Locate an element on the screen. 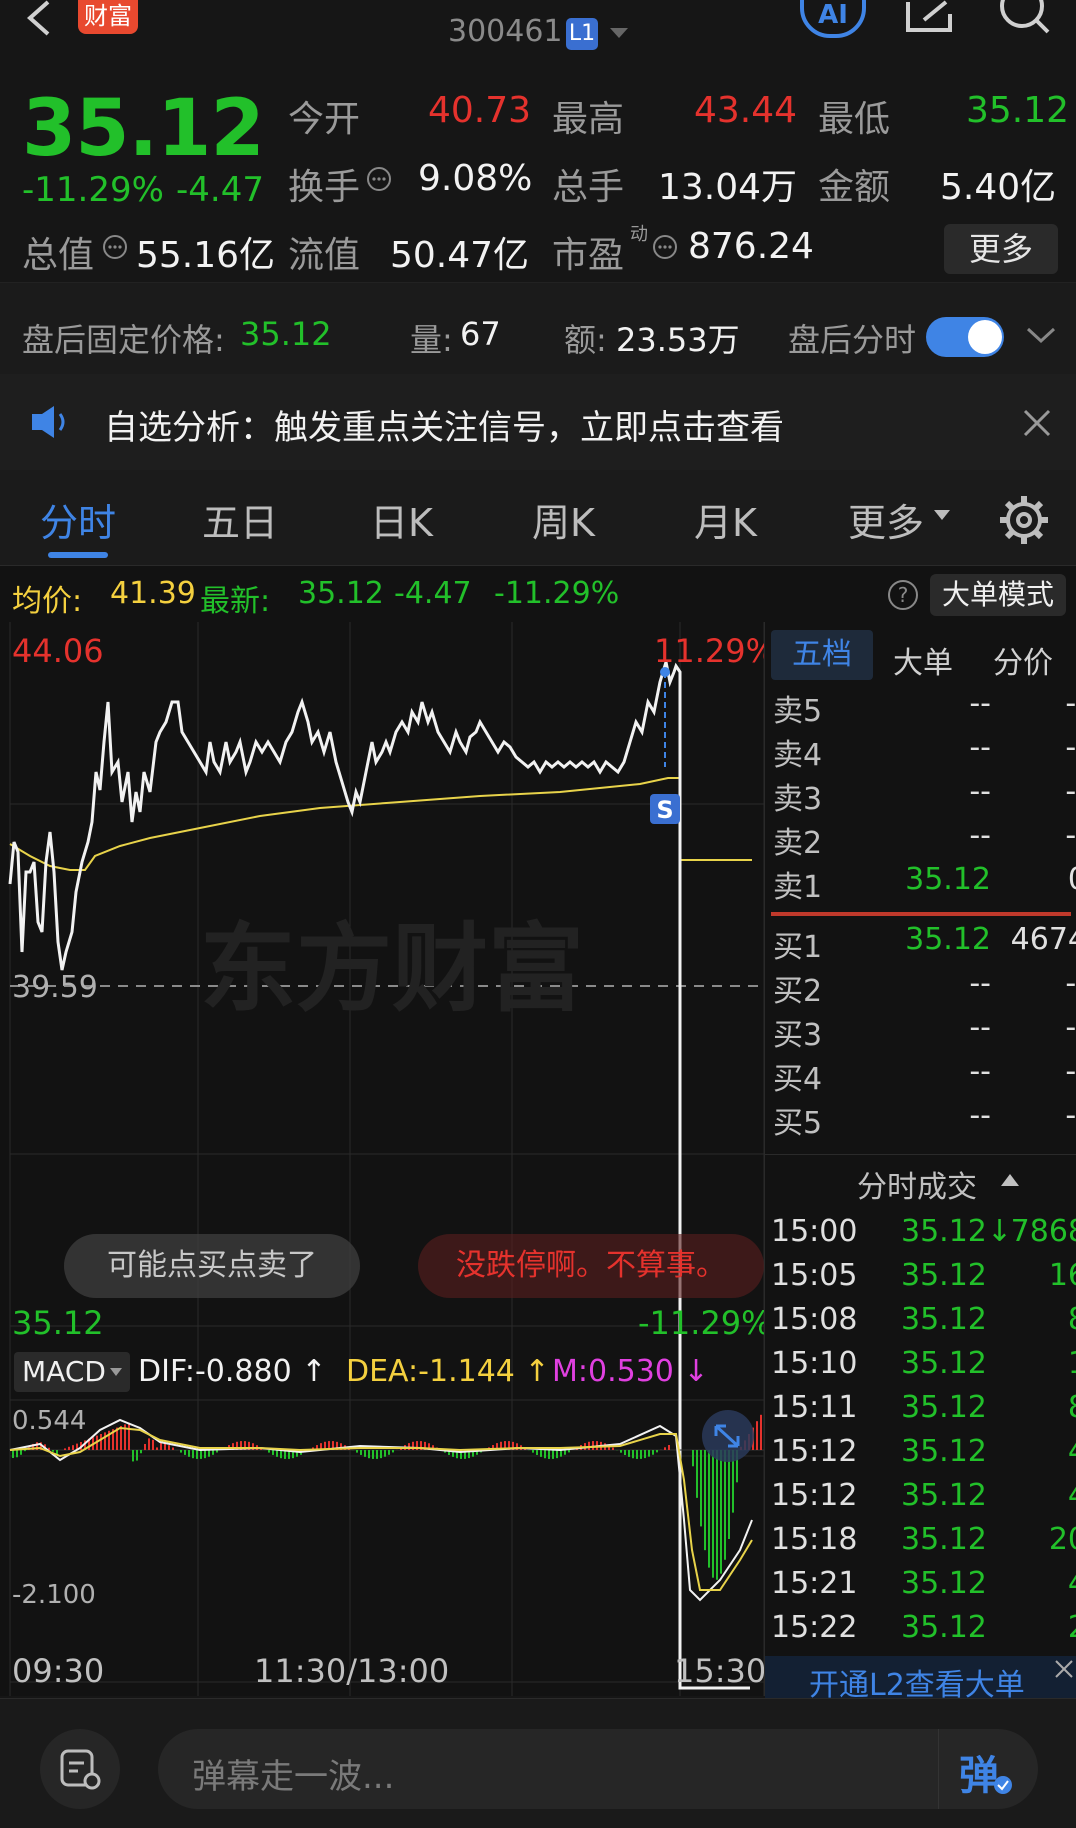  trade-row: 15:1235.124 is located at coordinates (923, 1451).